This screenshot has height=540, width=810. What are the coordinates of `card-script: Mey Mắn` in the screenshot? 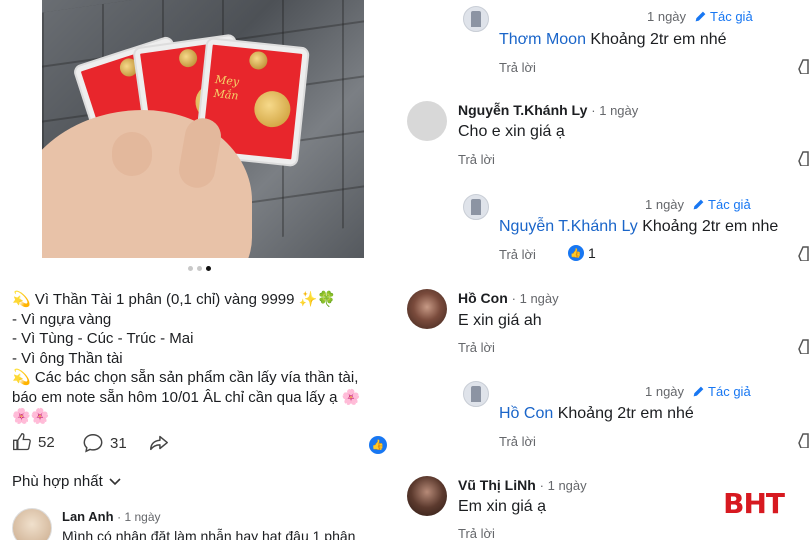 It's located at (226, 88).